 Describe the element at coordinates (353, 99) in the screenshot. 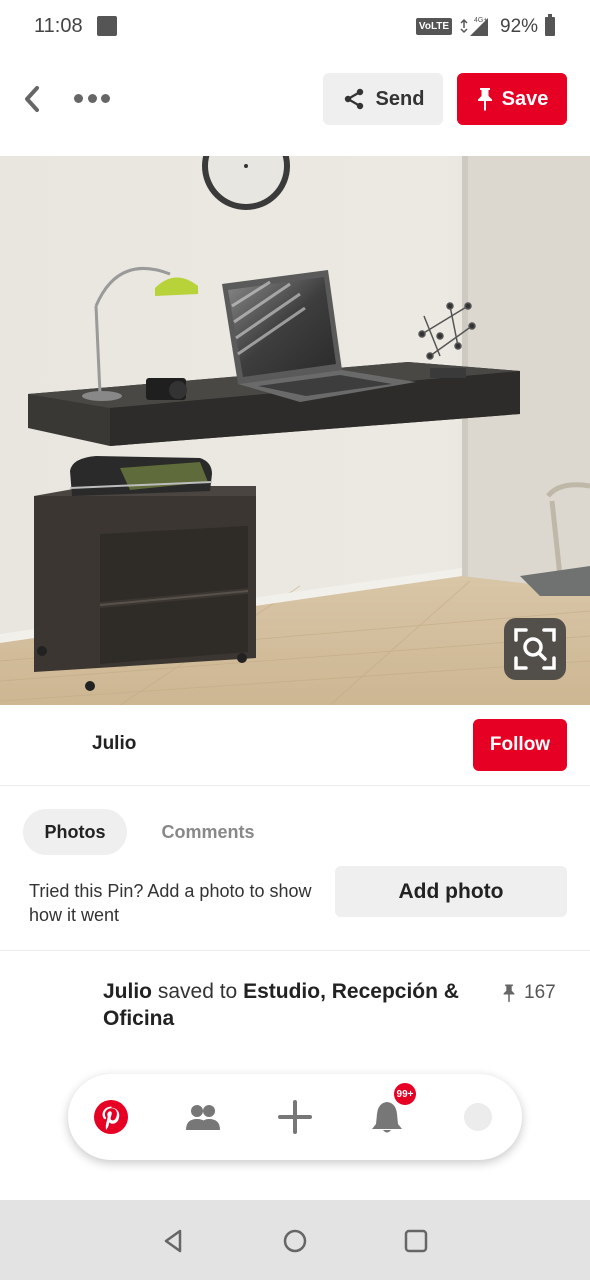

I see `share-icon` at that location.